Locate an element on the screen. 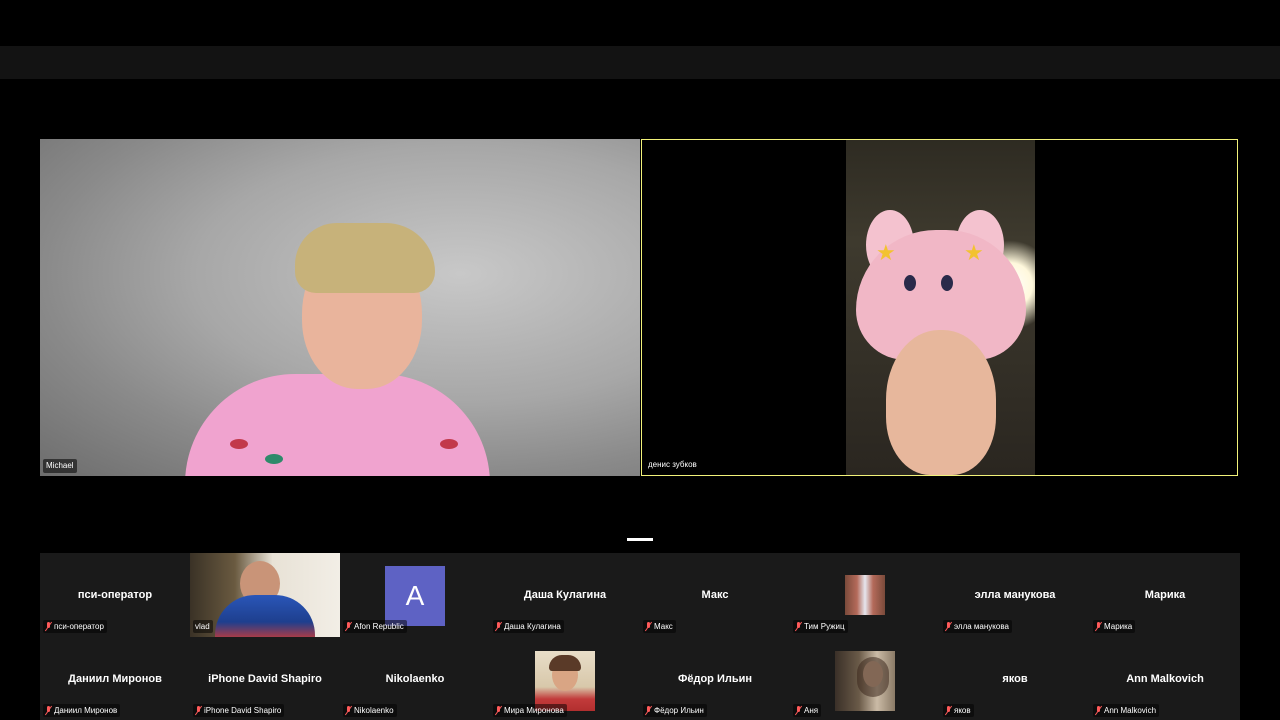 This screenshot has height=720, width=1280. participant-cell: Тим Ружиц is located at coordinates (865, 595).